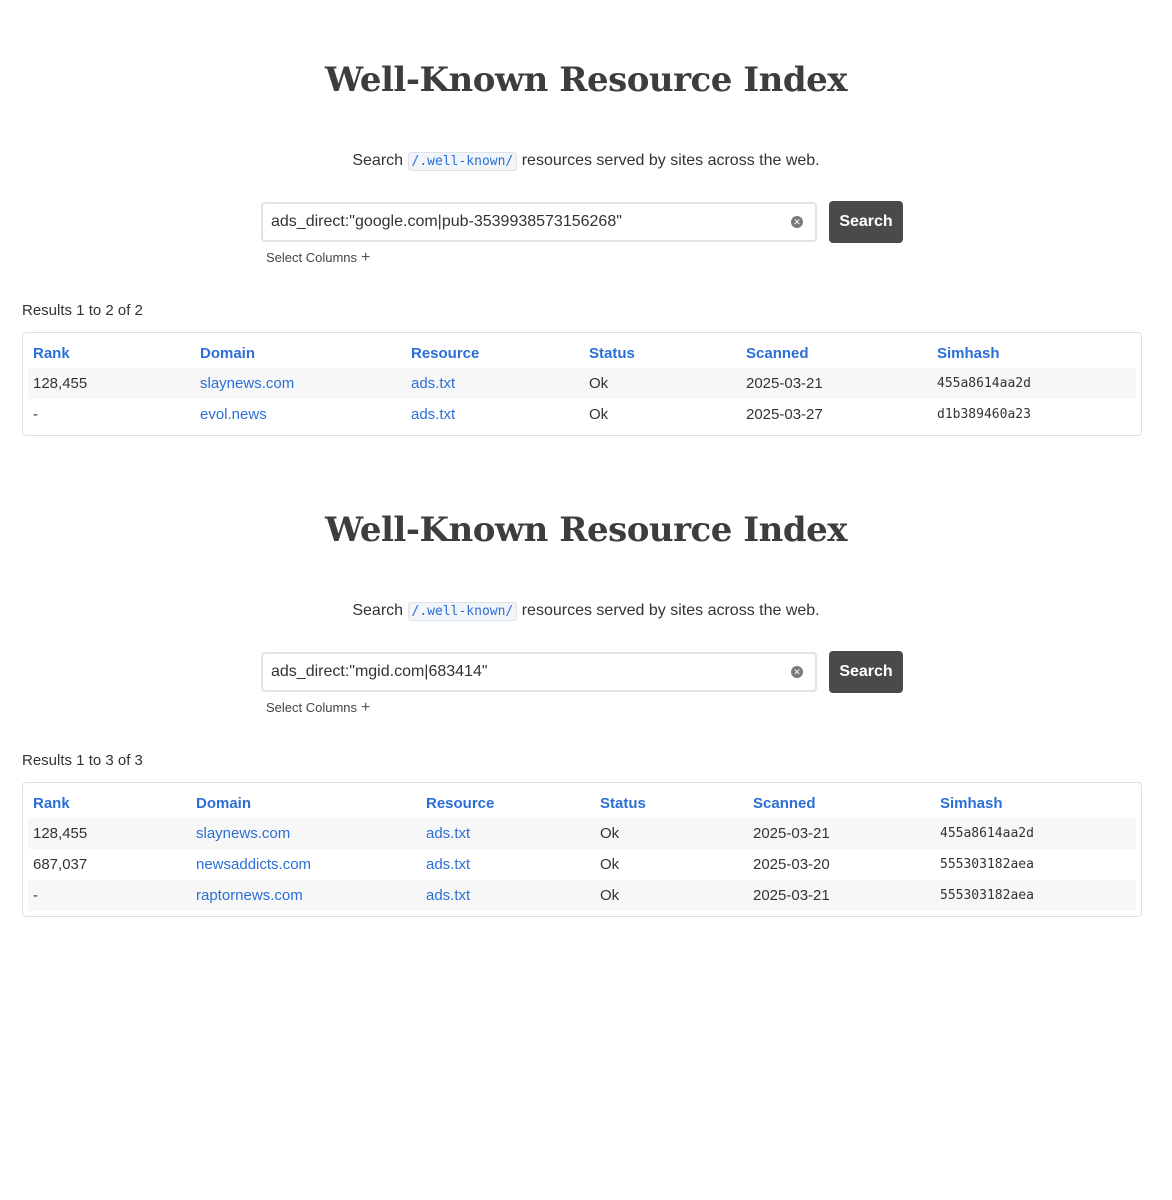  Describe the element at coordinates (249, 895) in the screenshot. I see `domain-link: raptornews.com` at that location.